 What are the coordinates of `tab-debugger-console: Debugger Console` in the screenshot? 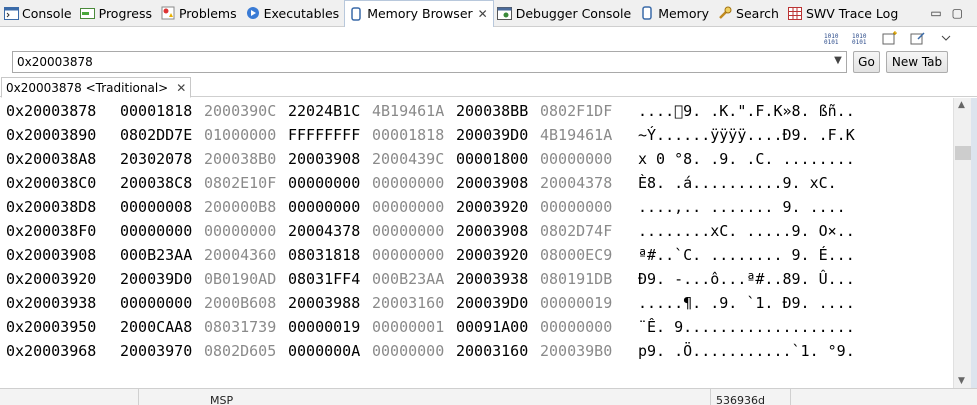 It's located at (565, 13).